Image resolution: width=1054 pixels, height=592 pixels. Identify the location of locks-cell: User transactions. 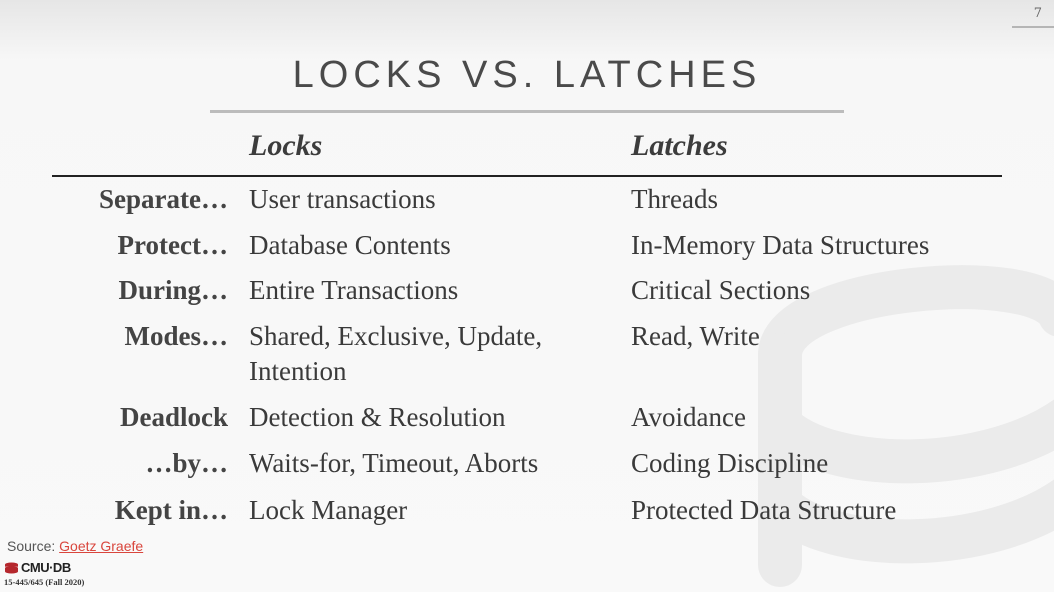
(342, 199).